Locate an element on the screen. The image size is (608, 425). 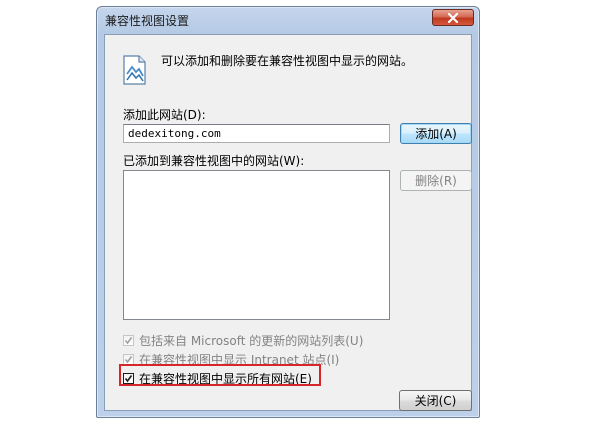
added-sites-label: 已添加到兼容性视图中的网站(W): is located at coordinates (214, 161).